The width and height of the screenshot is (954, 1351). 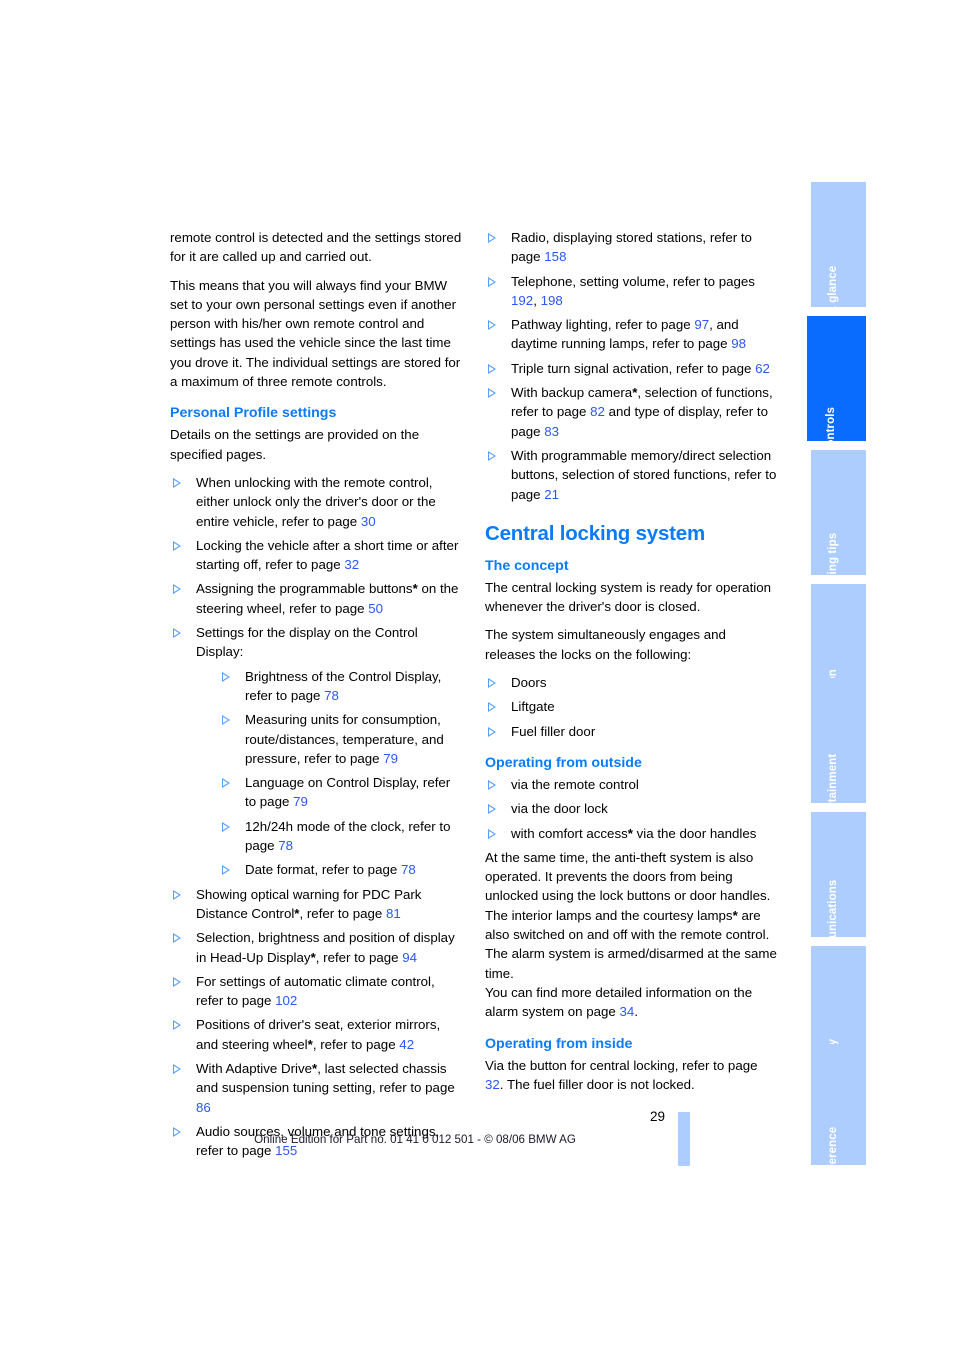 I want to click on page-reference: 62, so click(x=762, y=368).